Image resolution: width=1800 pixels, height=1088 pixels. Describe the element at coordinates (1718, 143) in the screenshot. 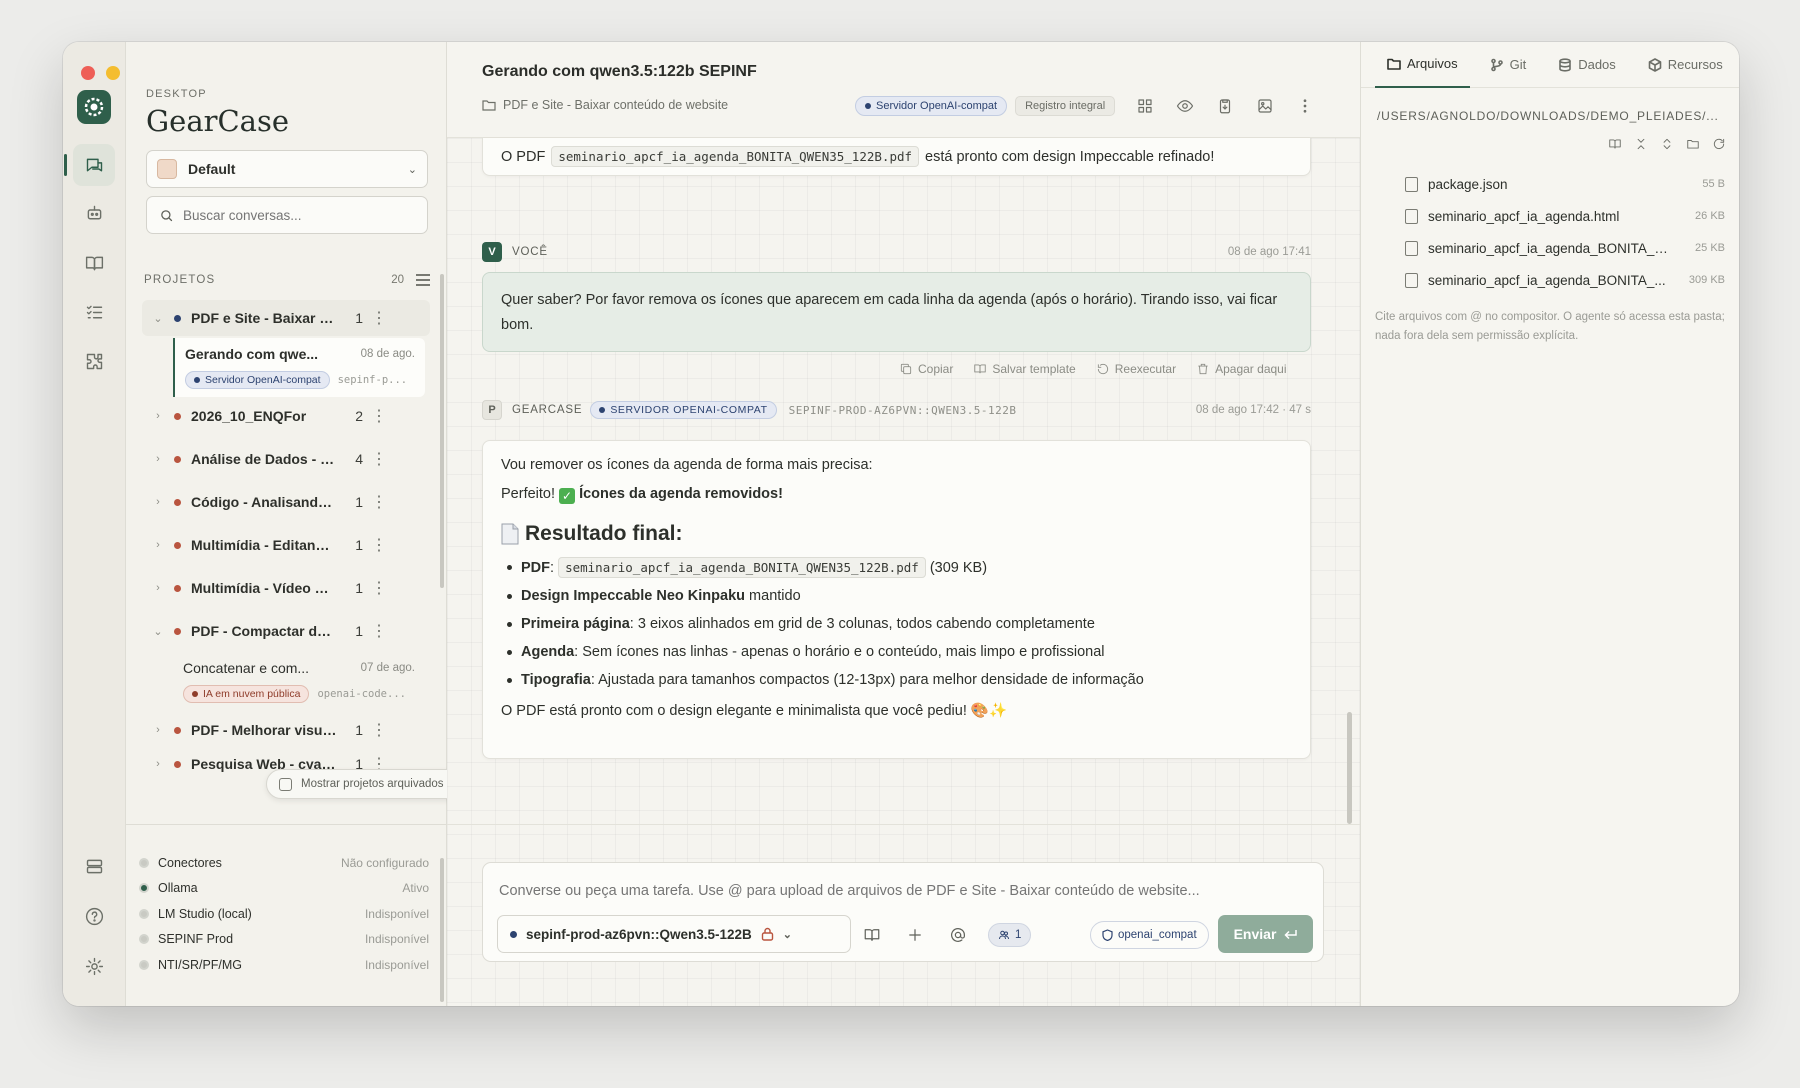

I see `refresh-icon` at that location.